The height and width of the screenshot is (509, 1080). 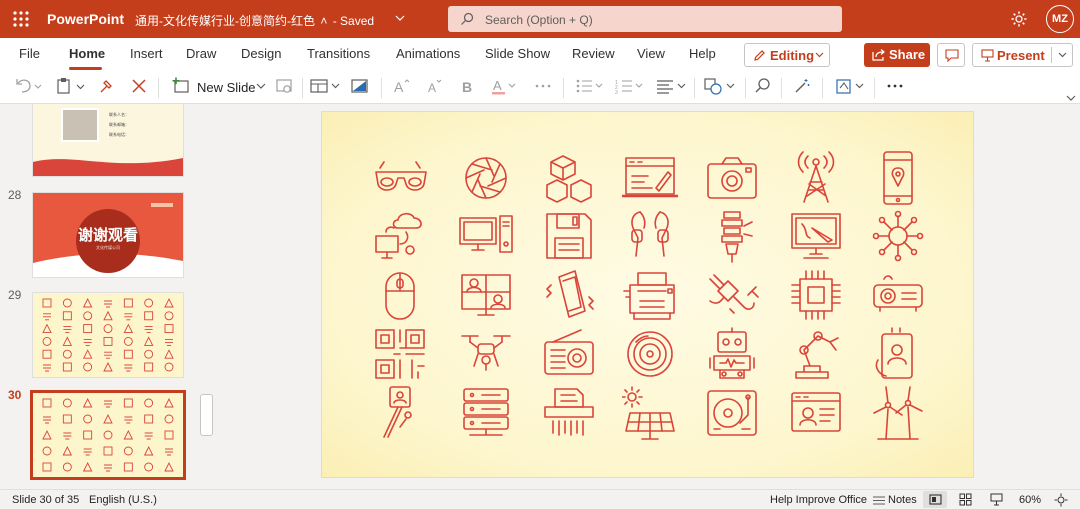 I want to click on decrease-font-icon: A, so click(x=435, y=86).